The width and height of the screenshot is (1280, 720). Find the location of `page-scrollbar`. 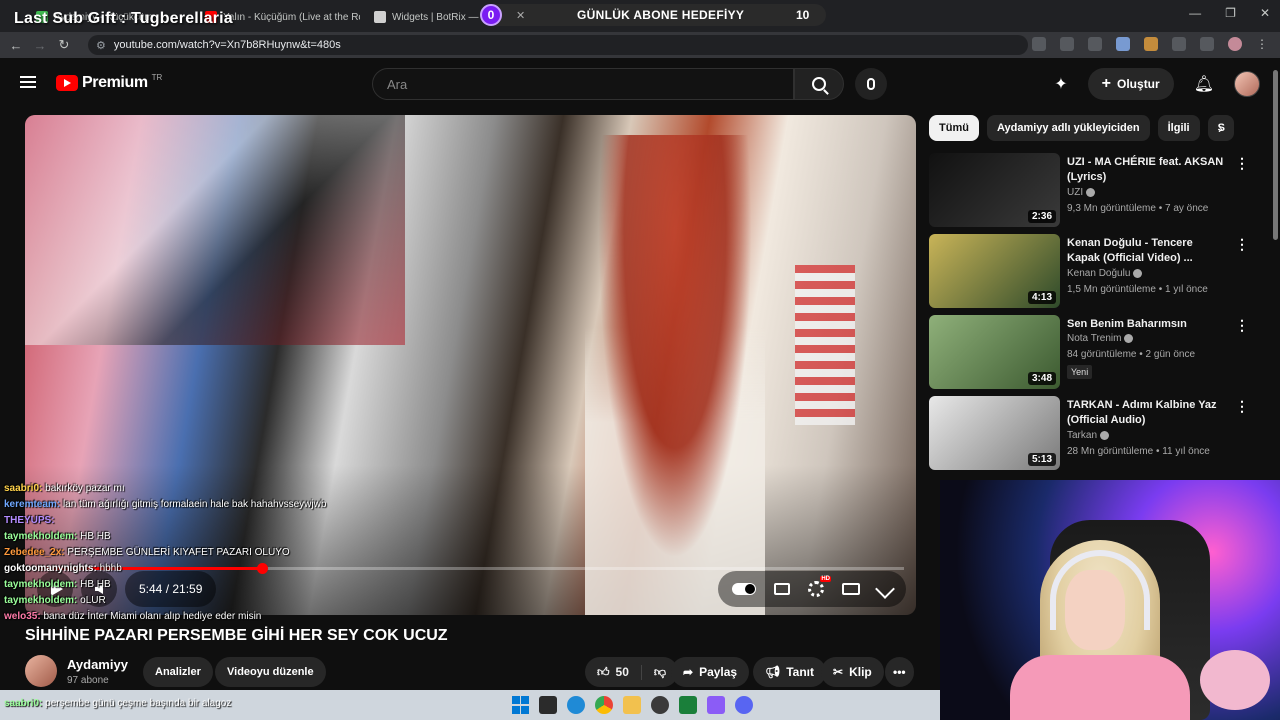

page-scrollbar is located at coordinates (1275, 155).